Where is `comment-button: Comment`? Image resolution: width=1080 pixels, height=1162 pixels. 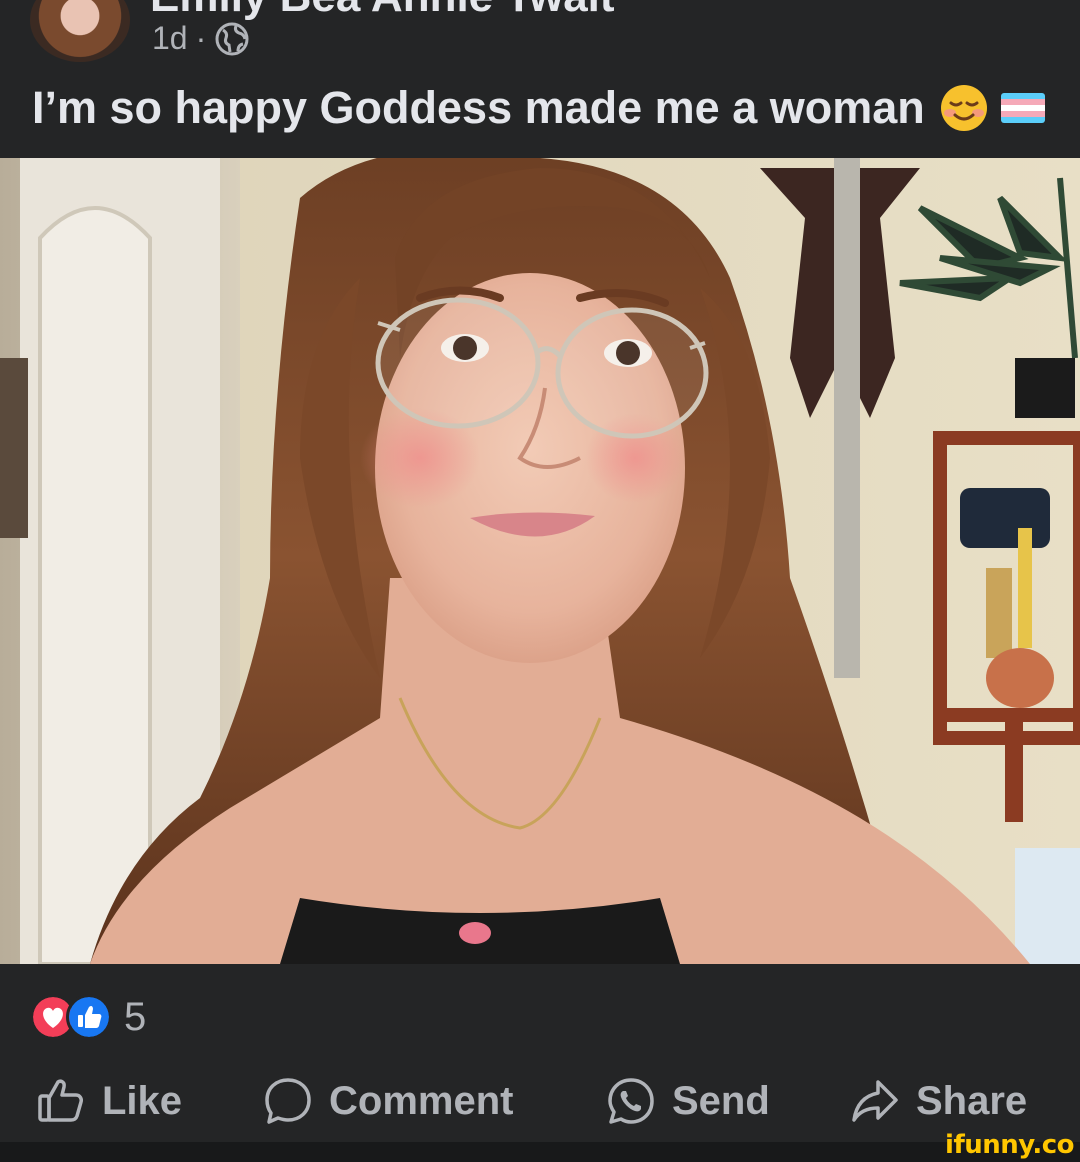 comment-button: Comment is located at coordinates (388, 1101).